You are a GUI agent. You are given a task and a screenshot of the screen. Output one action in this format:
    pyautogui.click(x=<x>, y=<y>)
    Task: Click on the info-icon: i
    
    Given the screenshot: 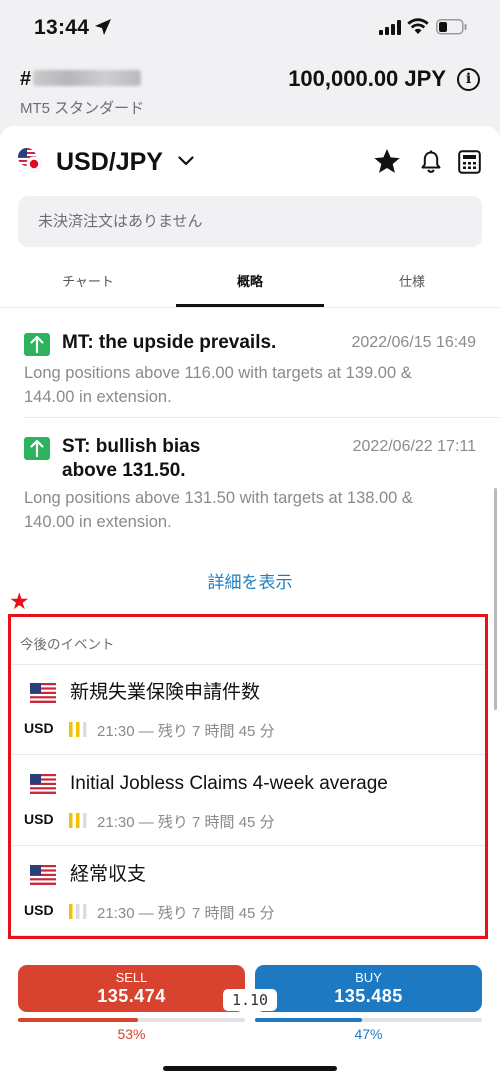 What is the action you would take?
    pyautogui.click(x=468, y=79)
    